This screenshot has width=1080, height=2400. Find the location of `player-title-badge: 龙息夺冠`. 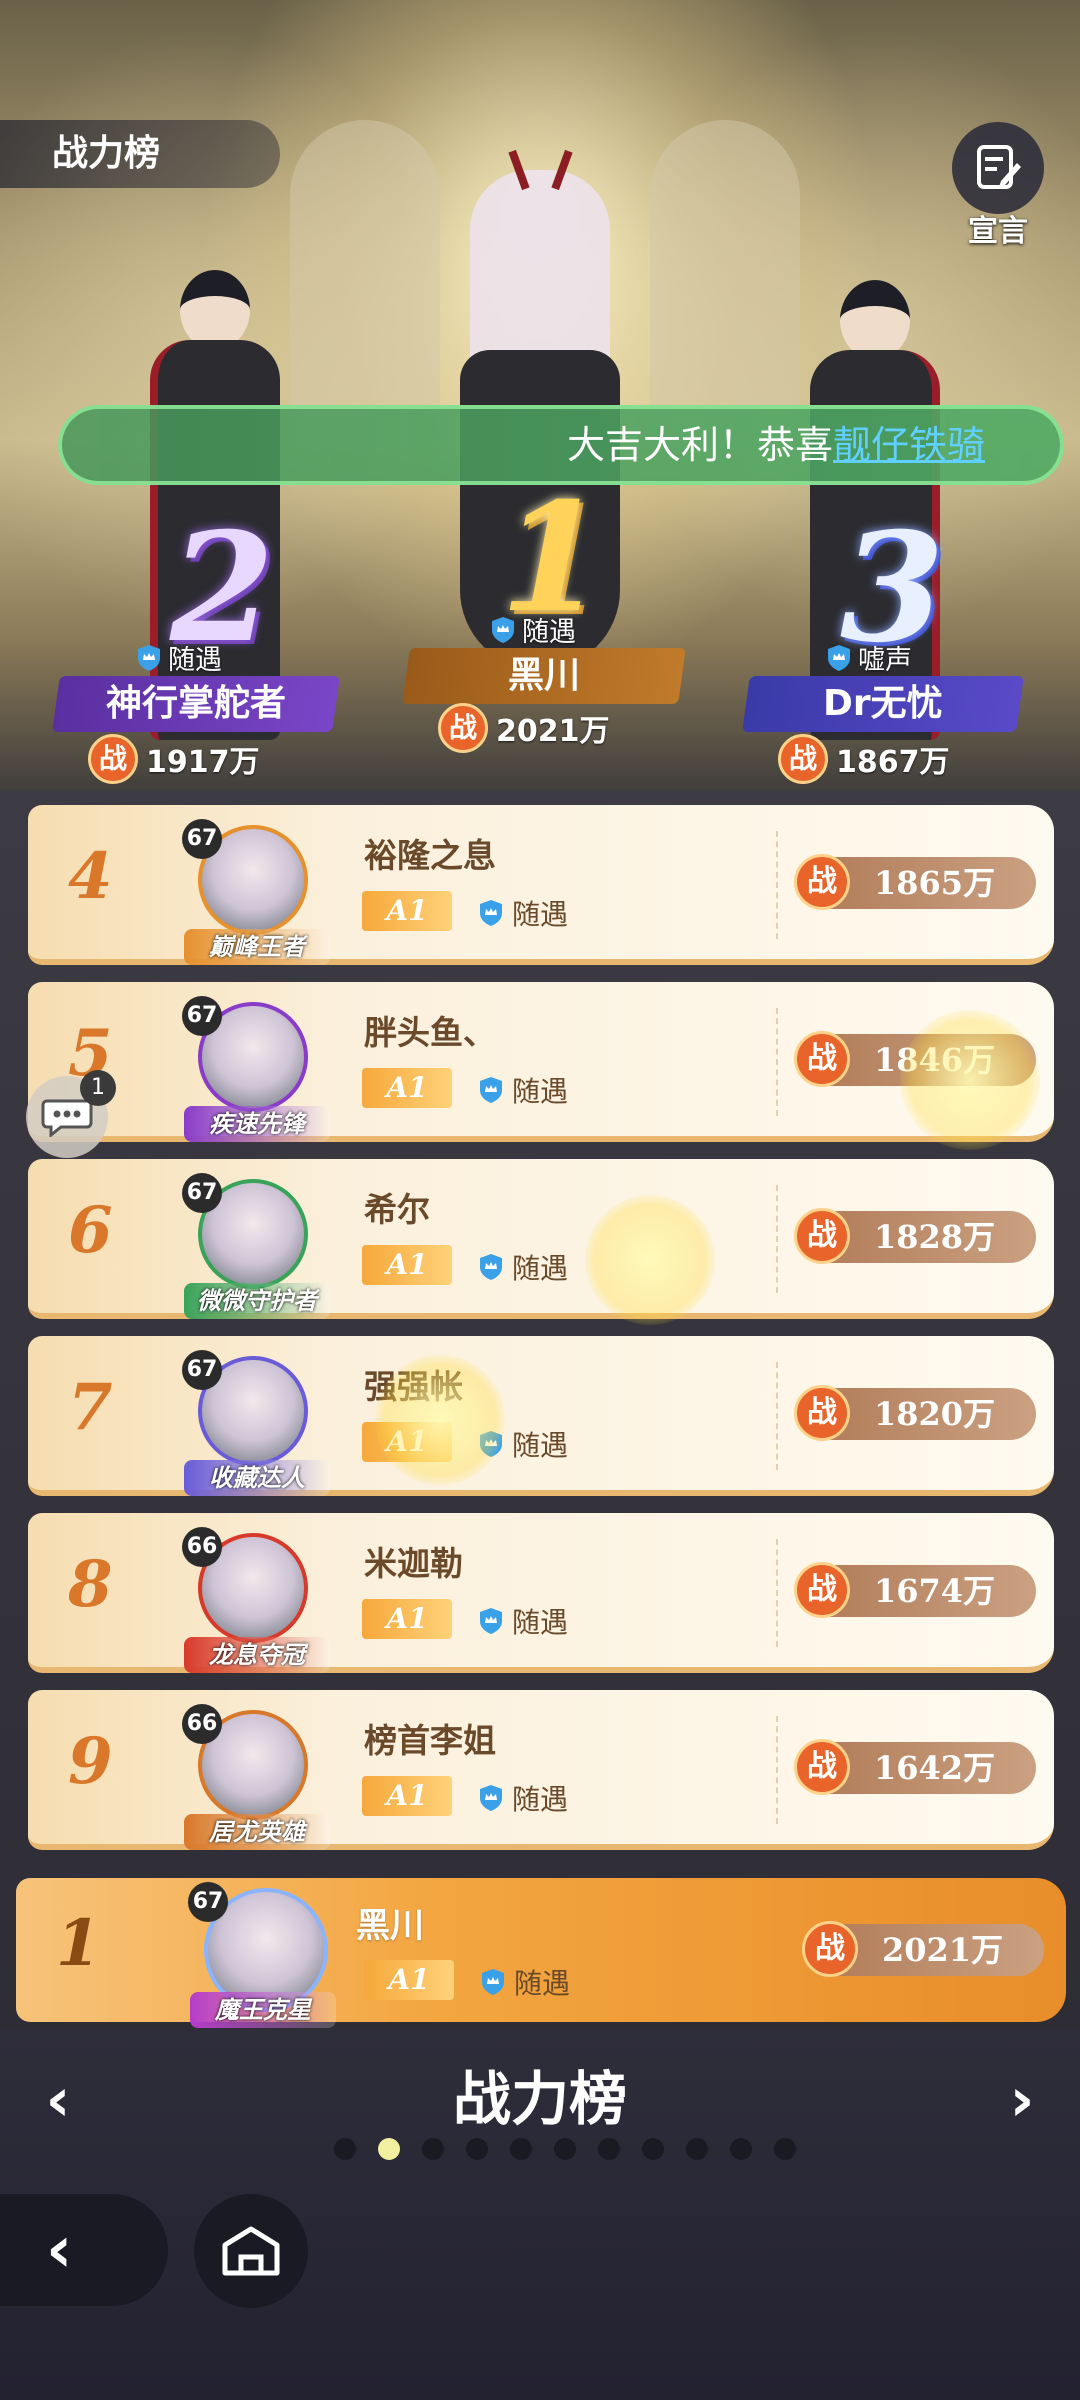

player-title-badge: 龙息夺冠 is located at coordinates (257, 1655).